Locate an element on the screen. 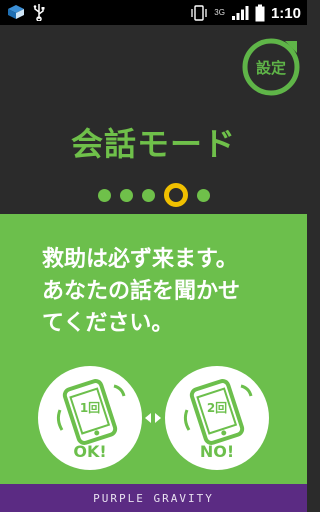 Image resolution: width=320 pixels, height=512 pixels. signal-icon is located at coordinates (240, 13).